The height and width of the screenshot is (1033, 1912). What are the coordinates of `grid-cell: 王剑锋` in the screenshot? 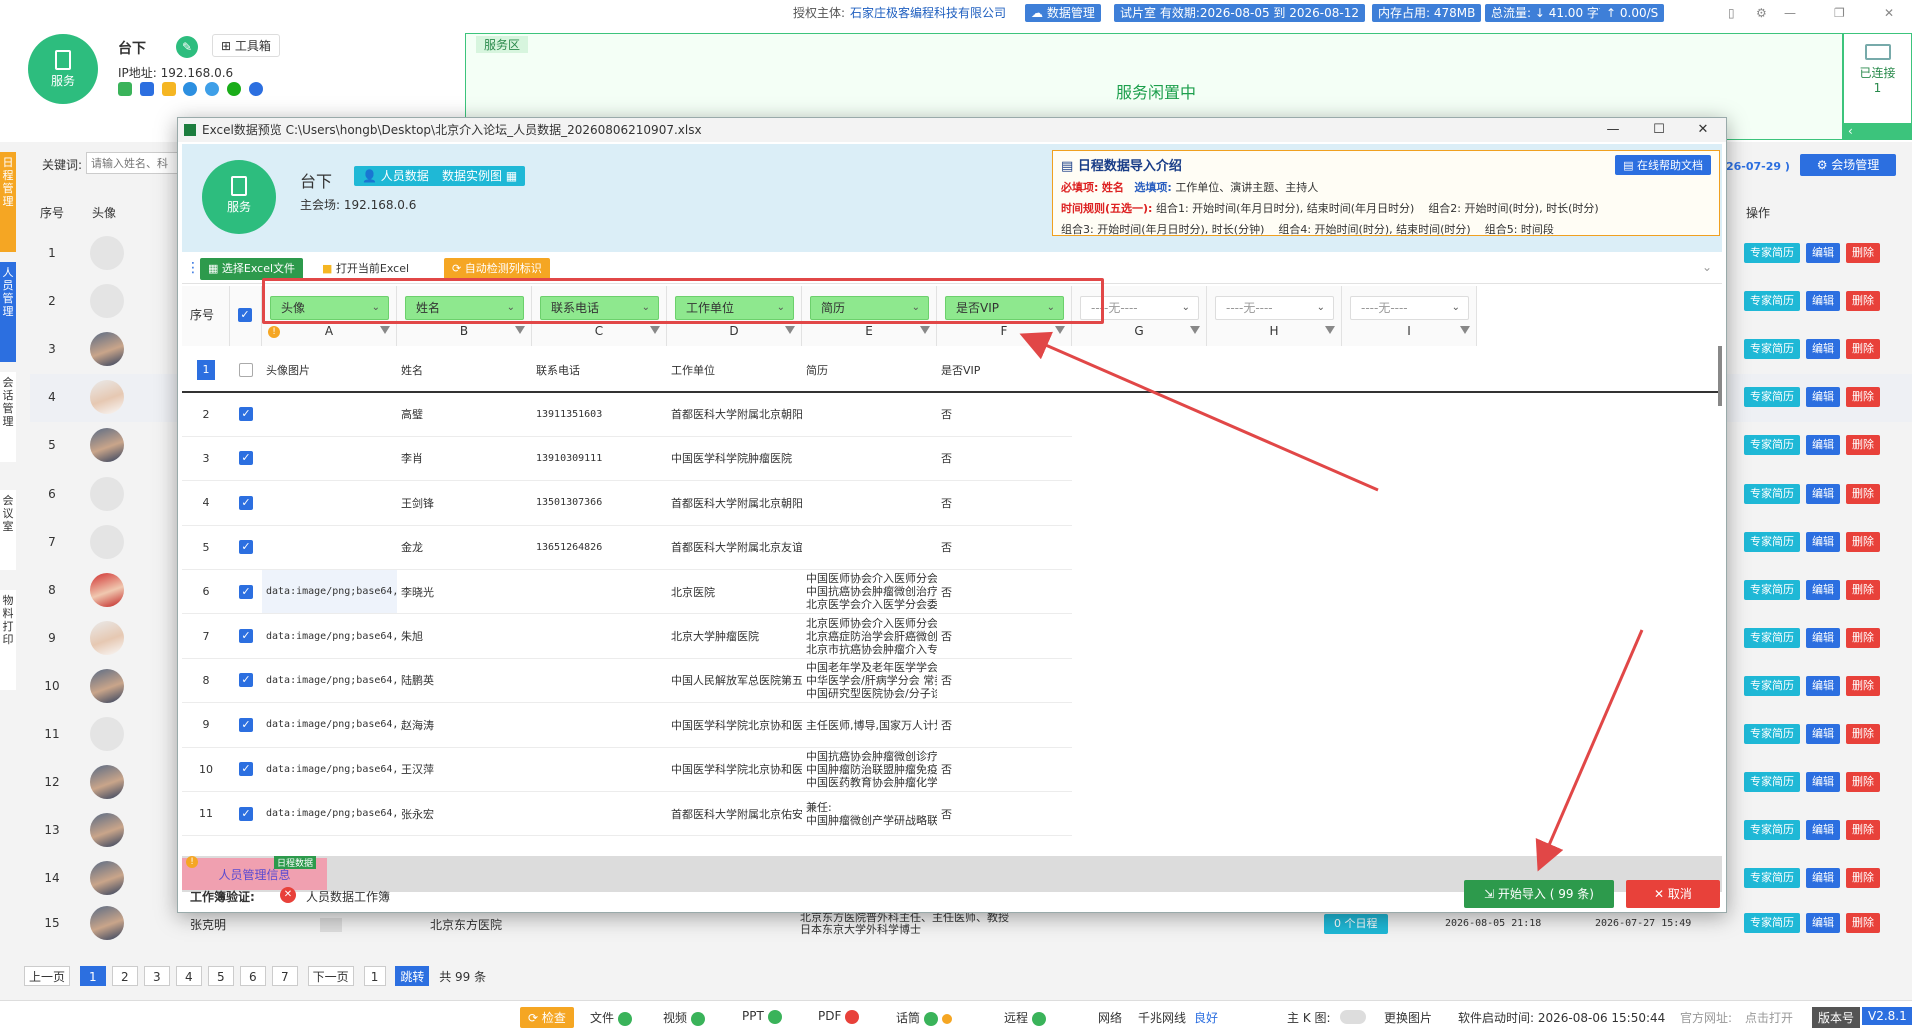 It's located at (464, 503).